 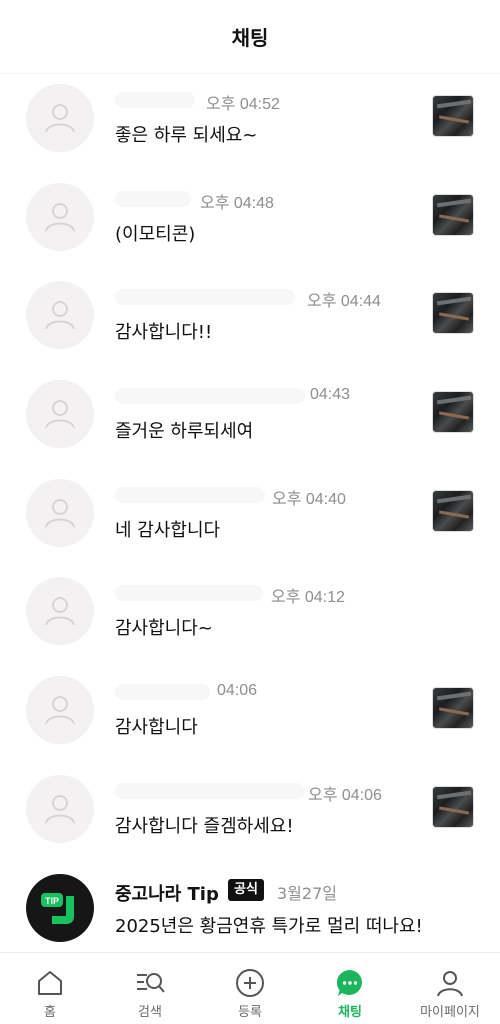 What do you see at coordinates (250, 715) in the screenshot?
I see `chat-row: 04:06 감사합니다` at bounding box center [250, 715].